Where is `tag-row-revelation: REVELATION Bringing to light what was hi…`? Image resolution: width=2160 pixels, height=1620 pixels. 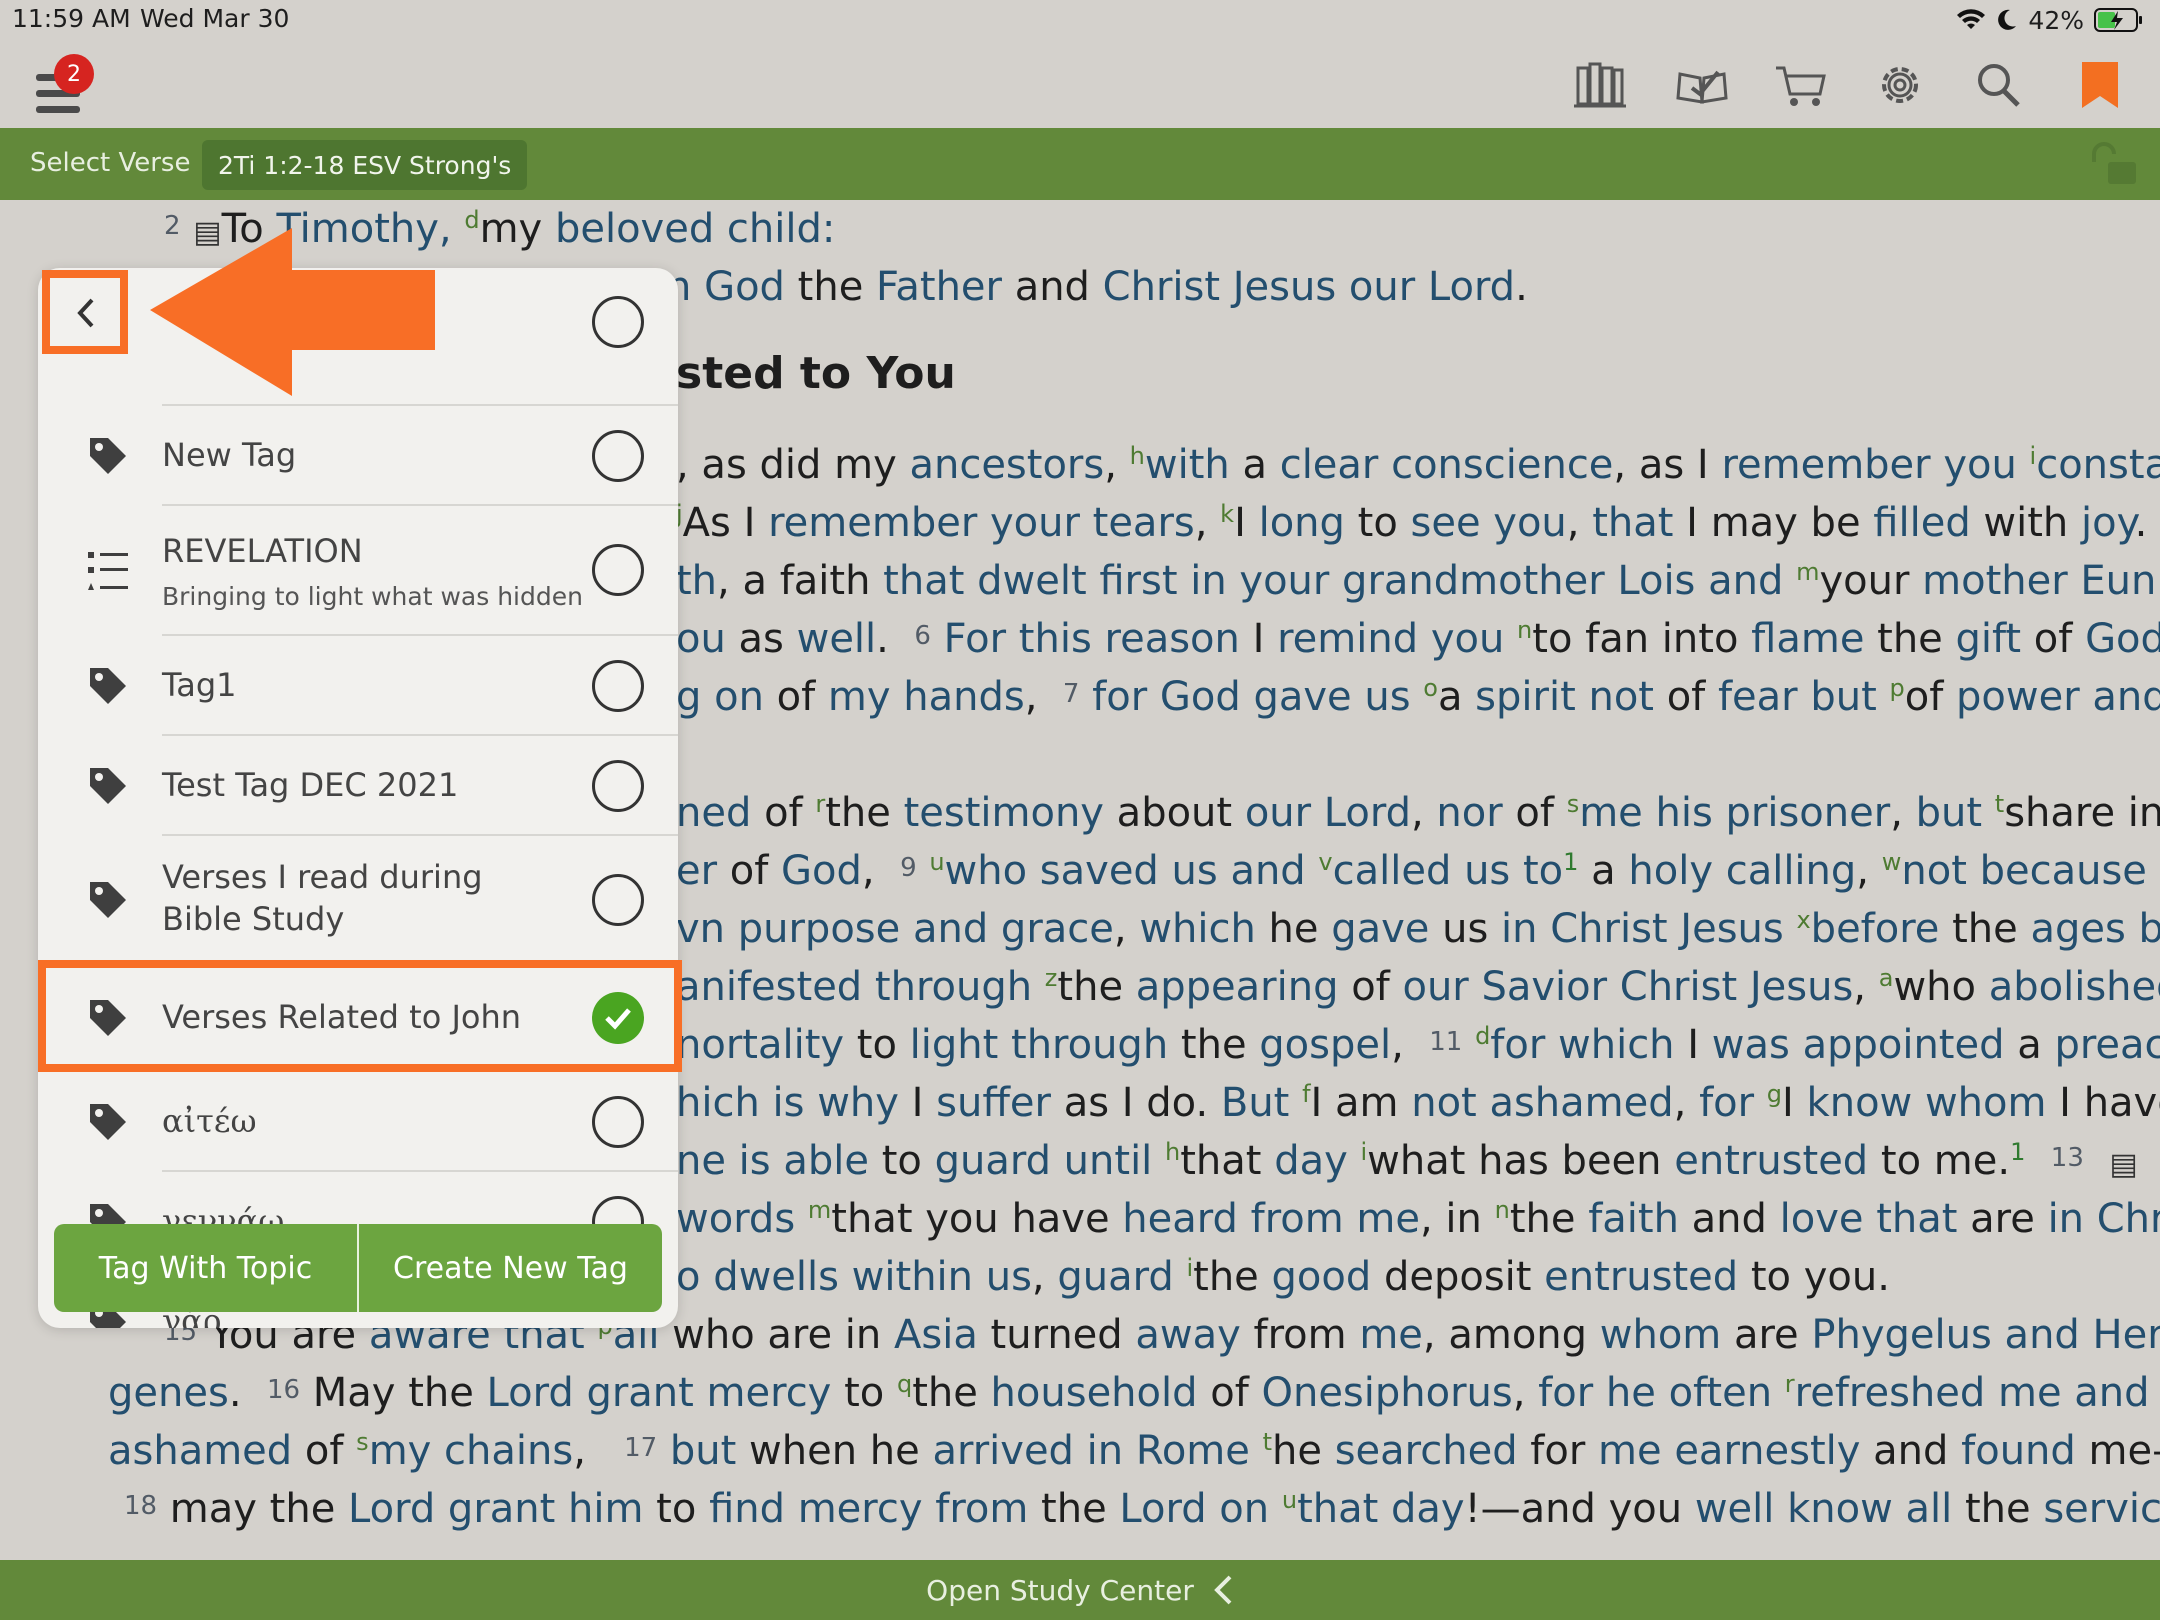 tag-row-revelation: REVELATION Bringing to light what was hi… is located at coordinates (358, 570).